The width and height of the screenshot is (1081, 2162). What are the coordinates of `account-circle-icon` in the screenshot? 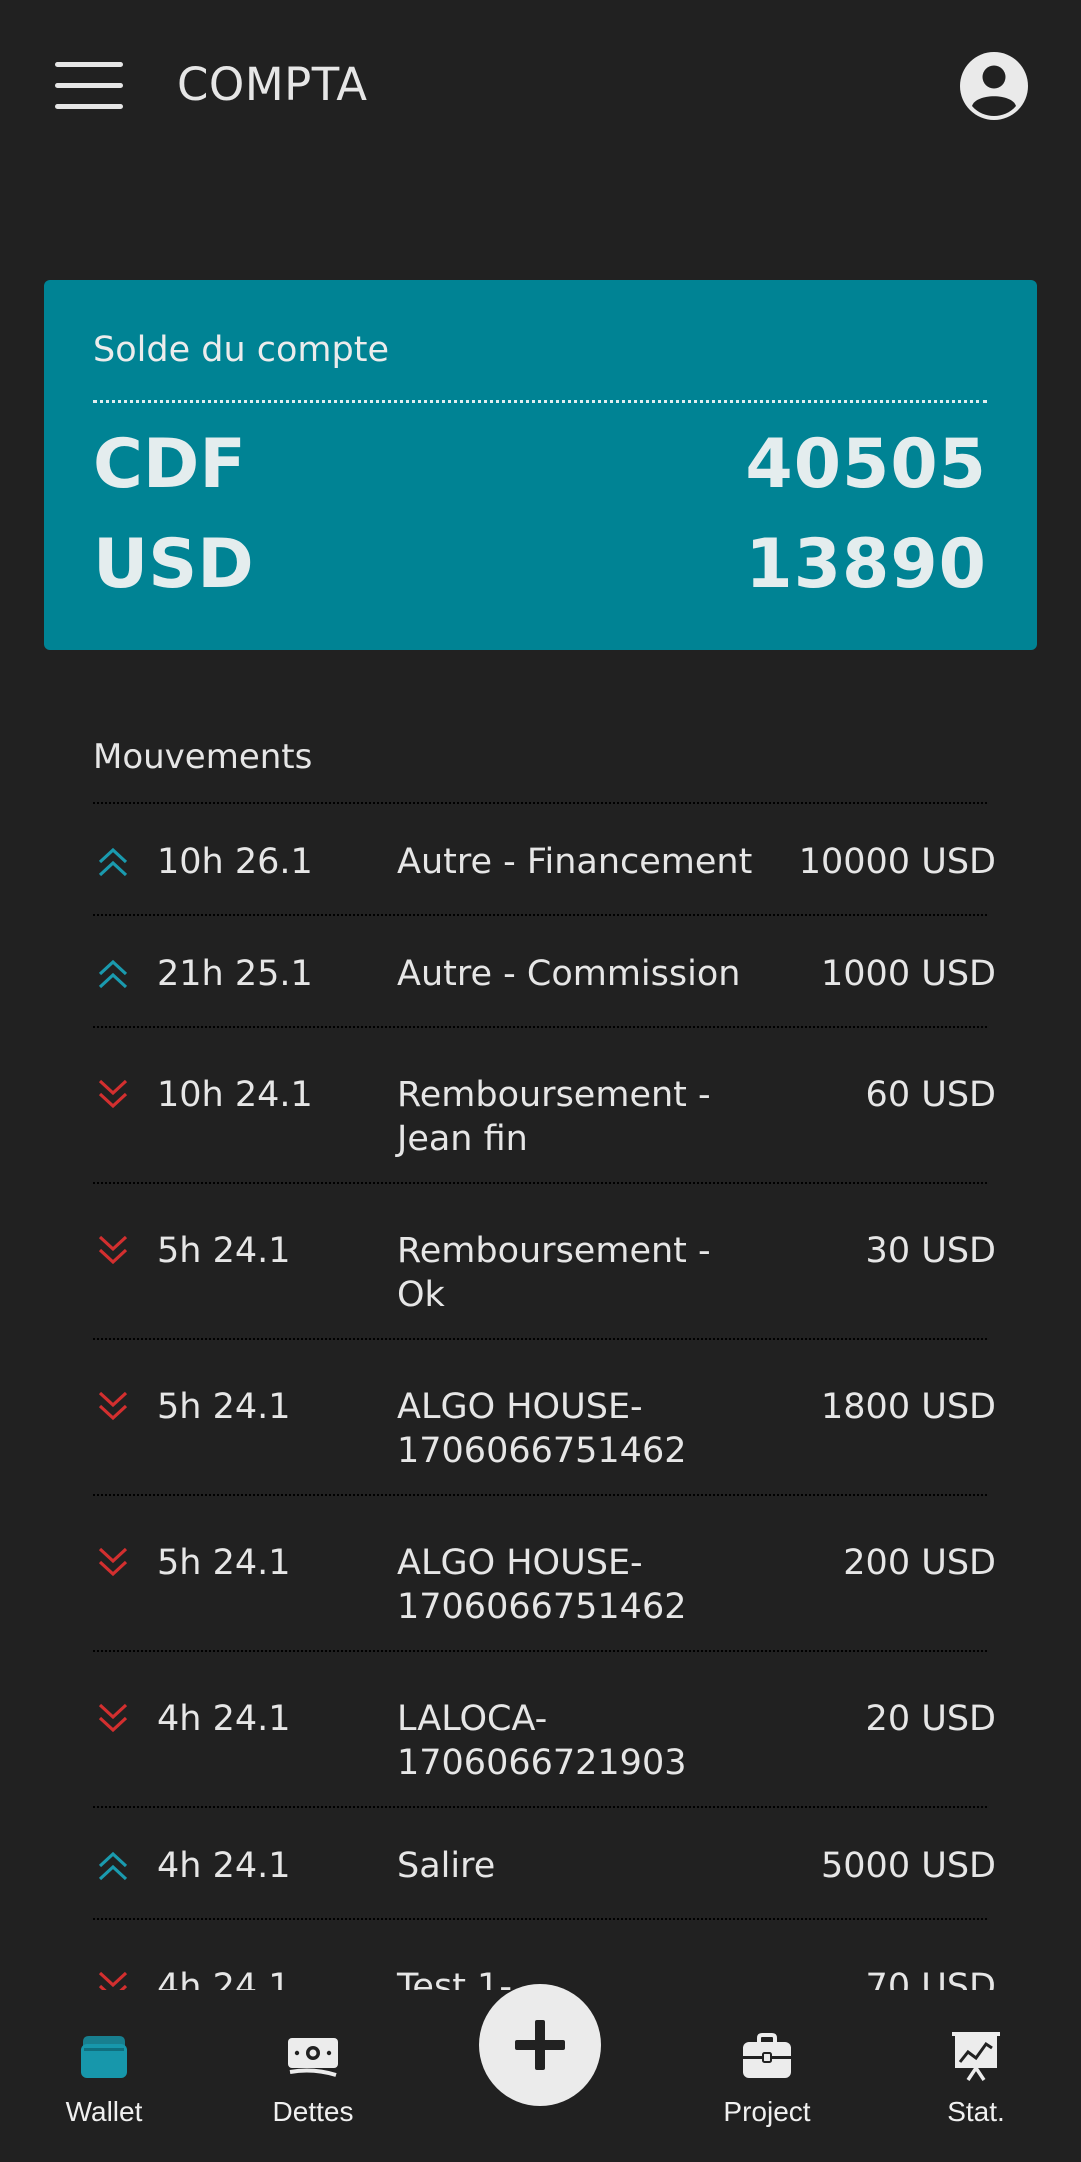 It's located at (994, 86).